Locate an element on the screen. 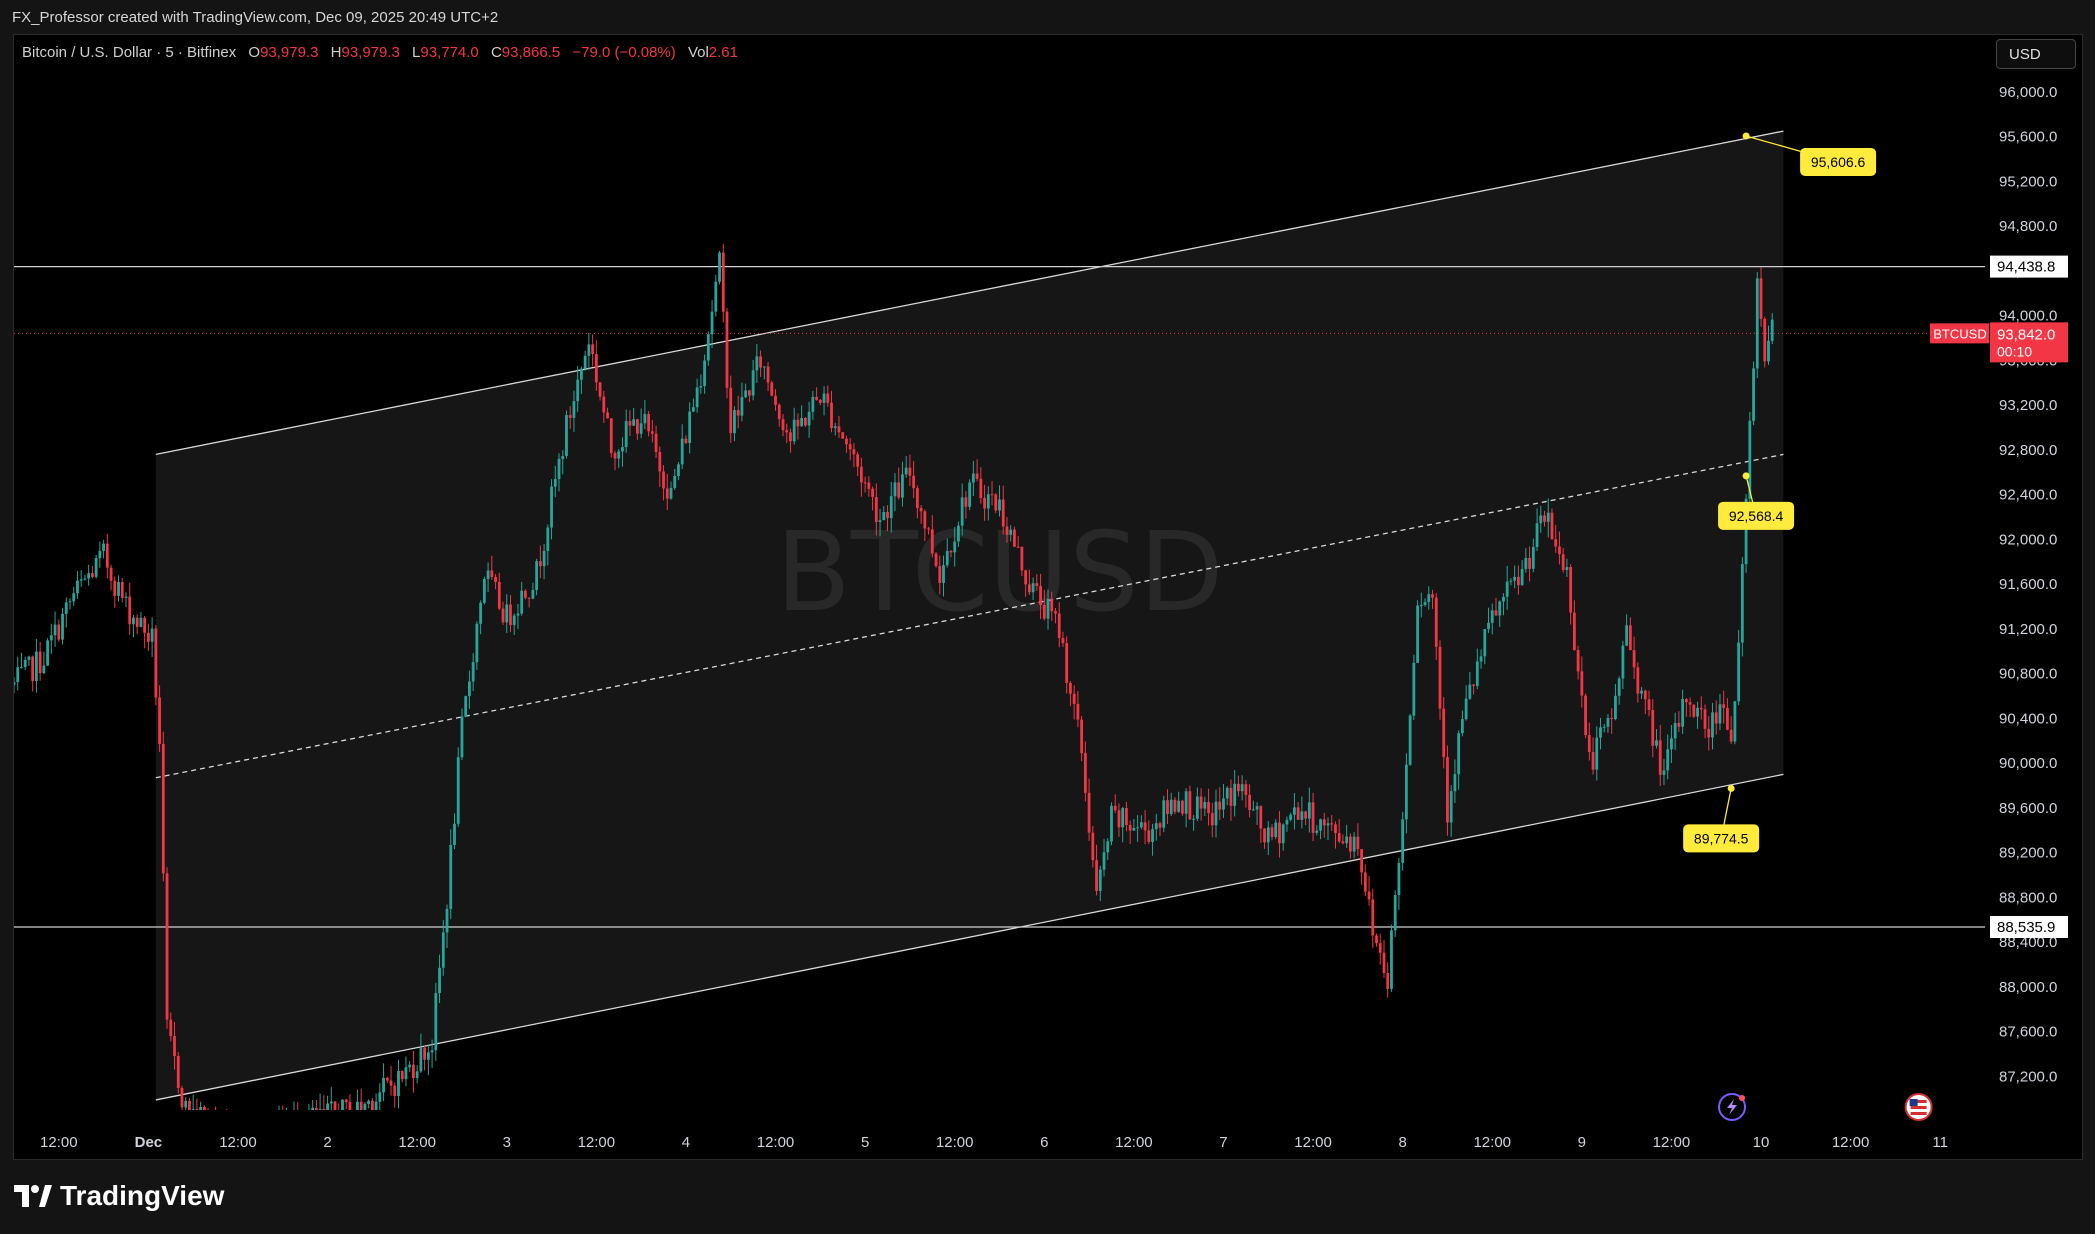 This screenshot has height=1234, width=2095. time-axis-tick: 11 is located at coordinates (1940, 1142).